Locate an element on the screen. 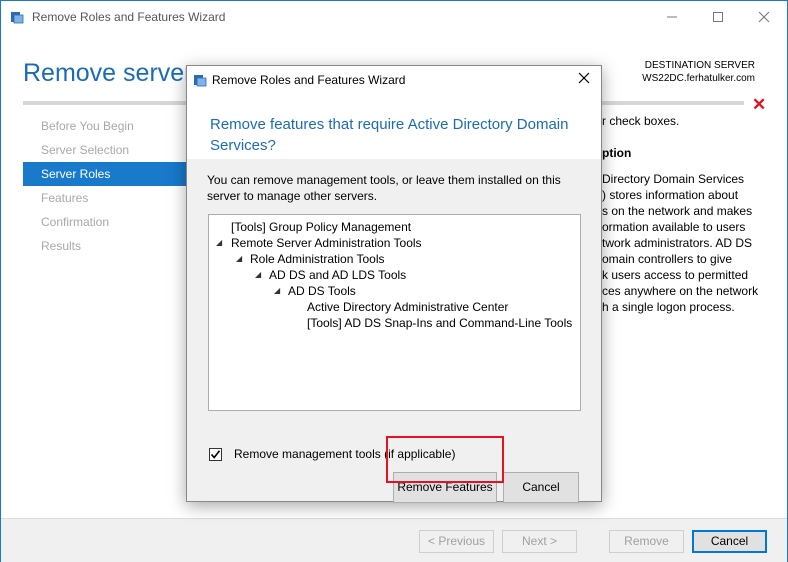  description-line: ormation available to users is located at coordinates (674, 227).